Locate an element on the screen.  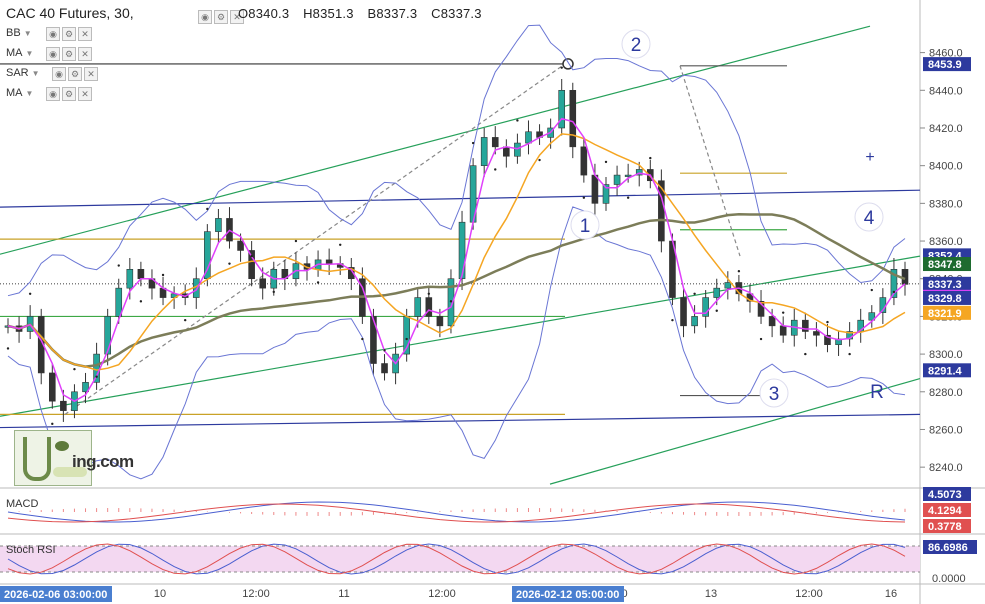
macd-signal is located at coordinates (456, 513).